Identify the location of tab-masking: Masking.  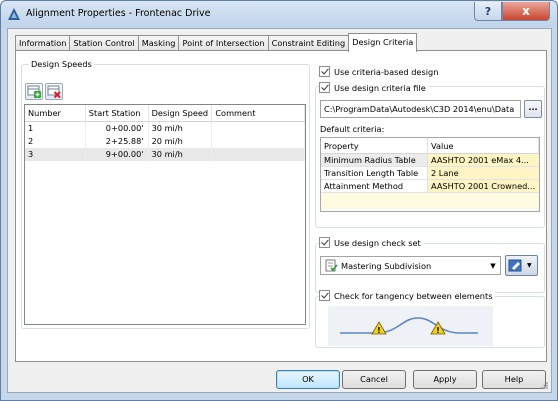
(158, 43).